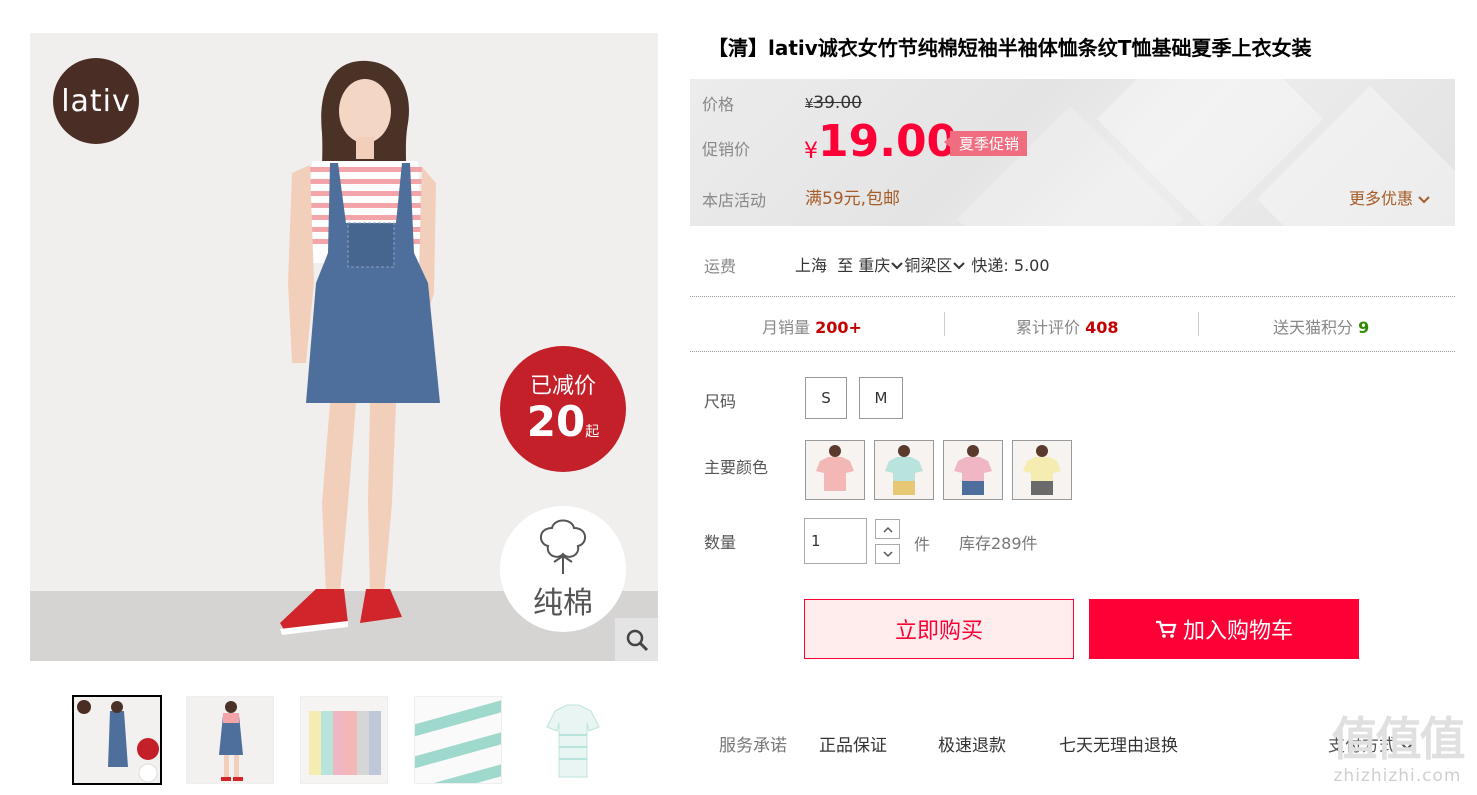 This screenshot has width=1477, height=795. Describe the element at coordinates (812, 326) in the screenshot. I see `monthly-sales: 月销量 200+` at that location.